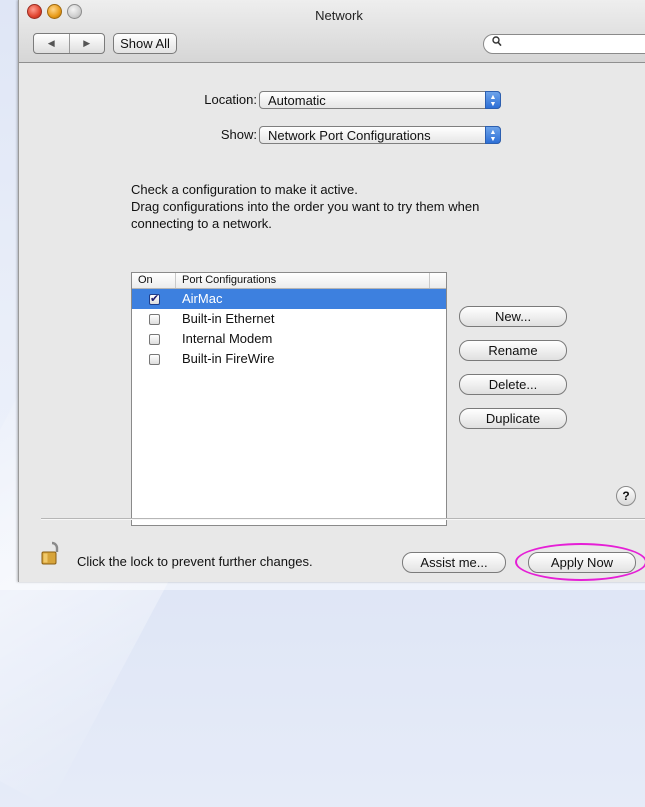 This screenshot has width=645, height=807. I want to click on titlebar: Network ◀ ▶ Show All, so click(332, 31).